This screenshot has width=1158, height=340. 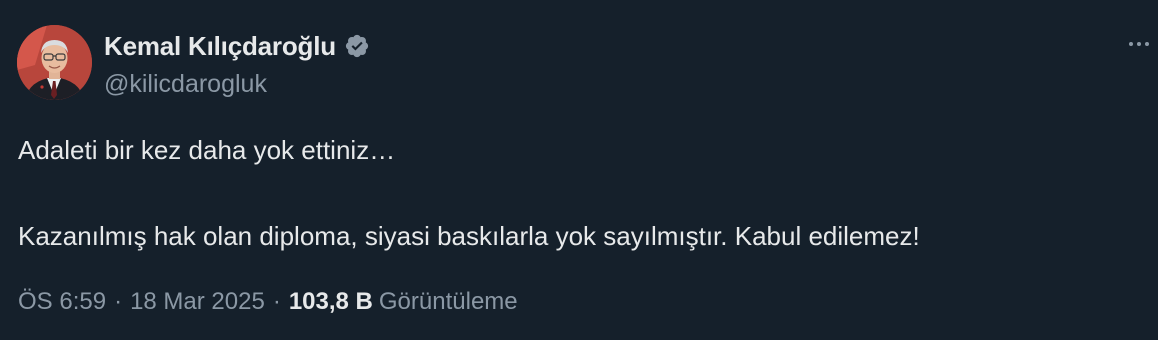 I want to click on author-handle: @kilicdarogluk, so click(x=237, y=84).